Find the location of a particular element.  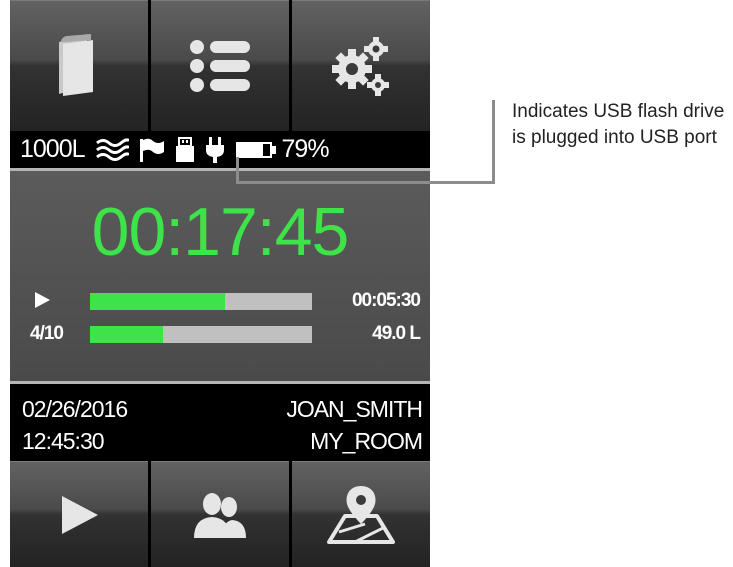

list-icon is located at coordinates (220, 66).